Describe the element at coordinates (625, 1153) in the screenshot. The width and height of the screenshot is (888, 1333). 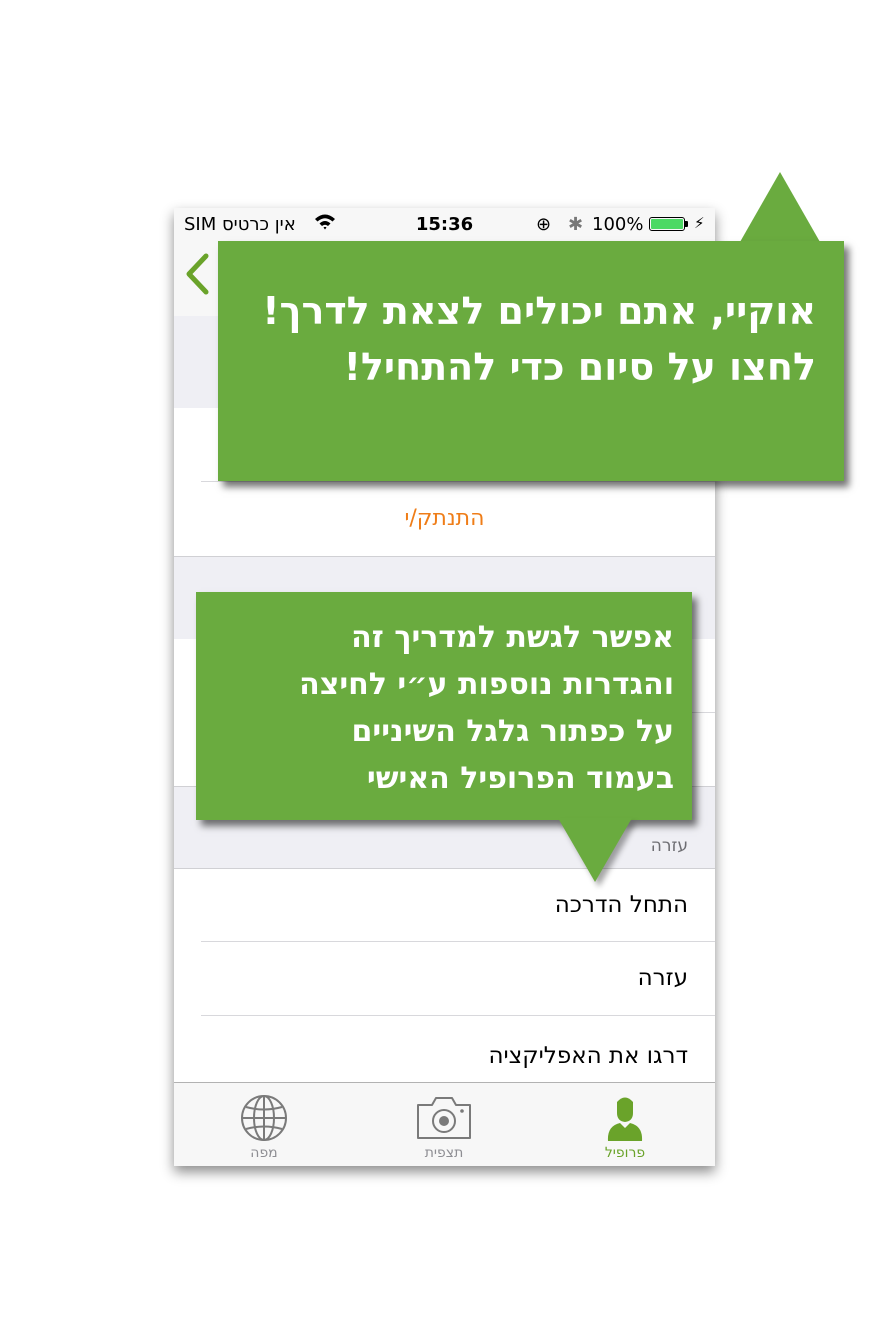
I see `tab-profile-label: פרופיל` at that location.